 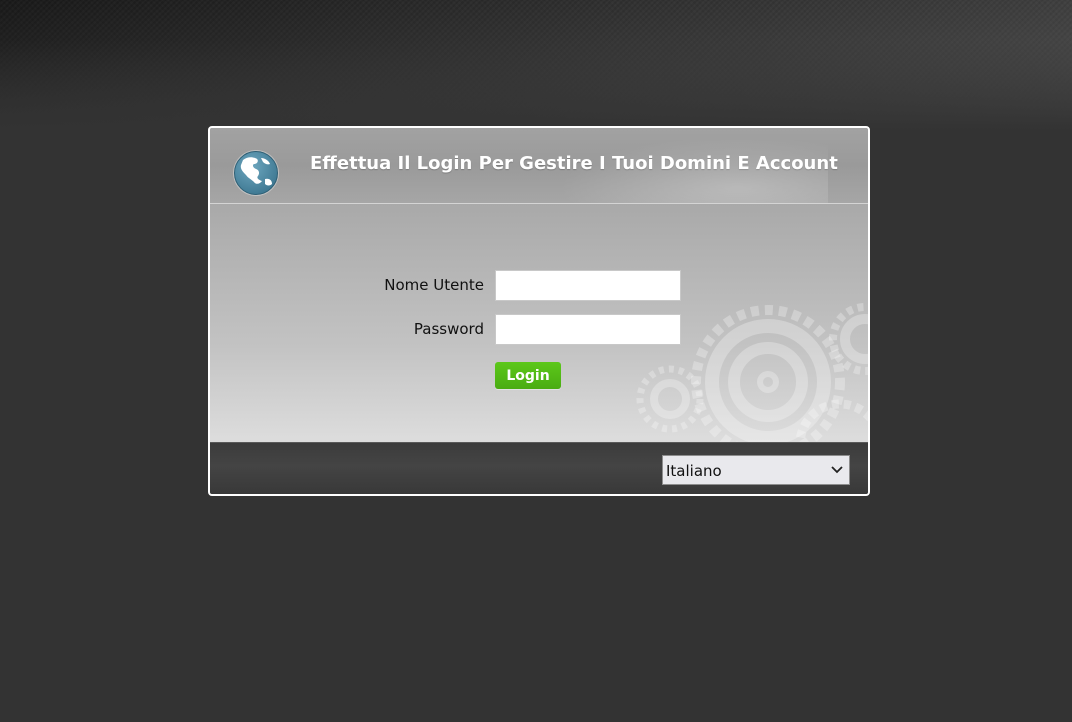 I want to click on login-button: Login, so click(x=528, y=375).